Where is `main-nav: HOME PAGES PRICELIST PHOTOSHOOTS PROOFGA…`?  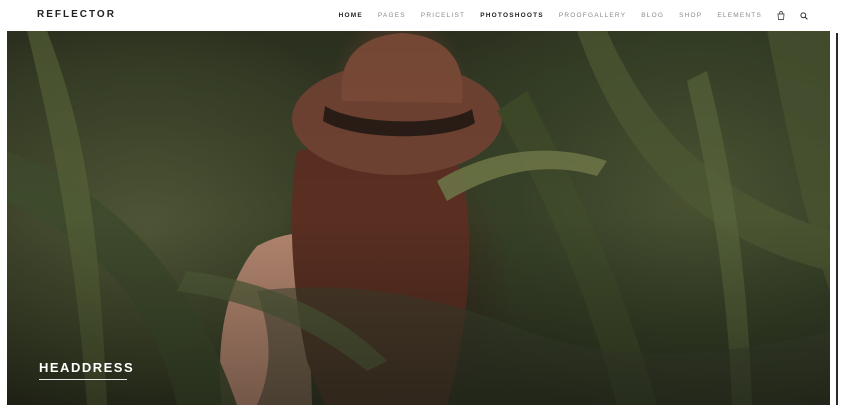
main-nav: HOME PAGES PRICELIST PHOTOSHOOTS PROOFGA… is located at coordinates (566, 15).